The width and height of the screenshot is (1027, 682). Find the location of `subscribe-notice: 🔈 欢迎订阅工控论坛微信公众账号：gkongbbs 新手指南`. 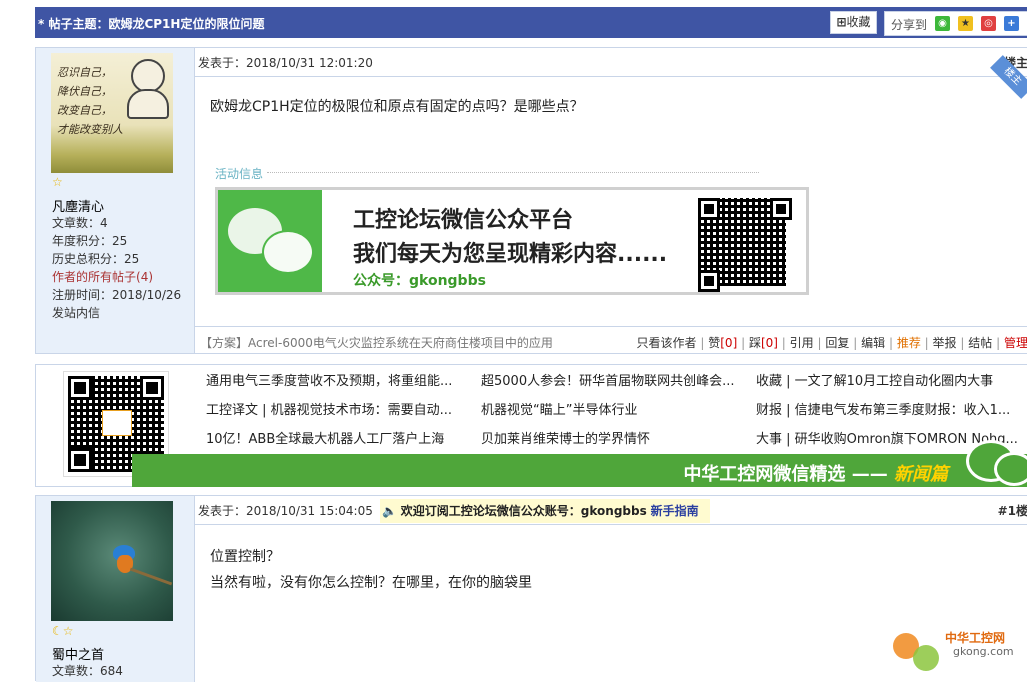

subscribe-notice: 🔈 欢迎订阅工控论坛微信公众账号：gkongbbs 新手指南 is located at coordinates (545, 511).